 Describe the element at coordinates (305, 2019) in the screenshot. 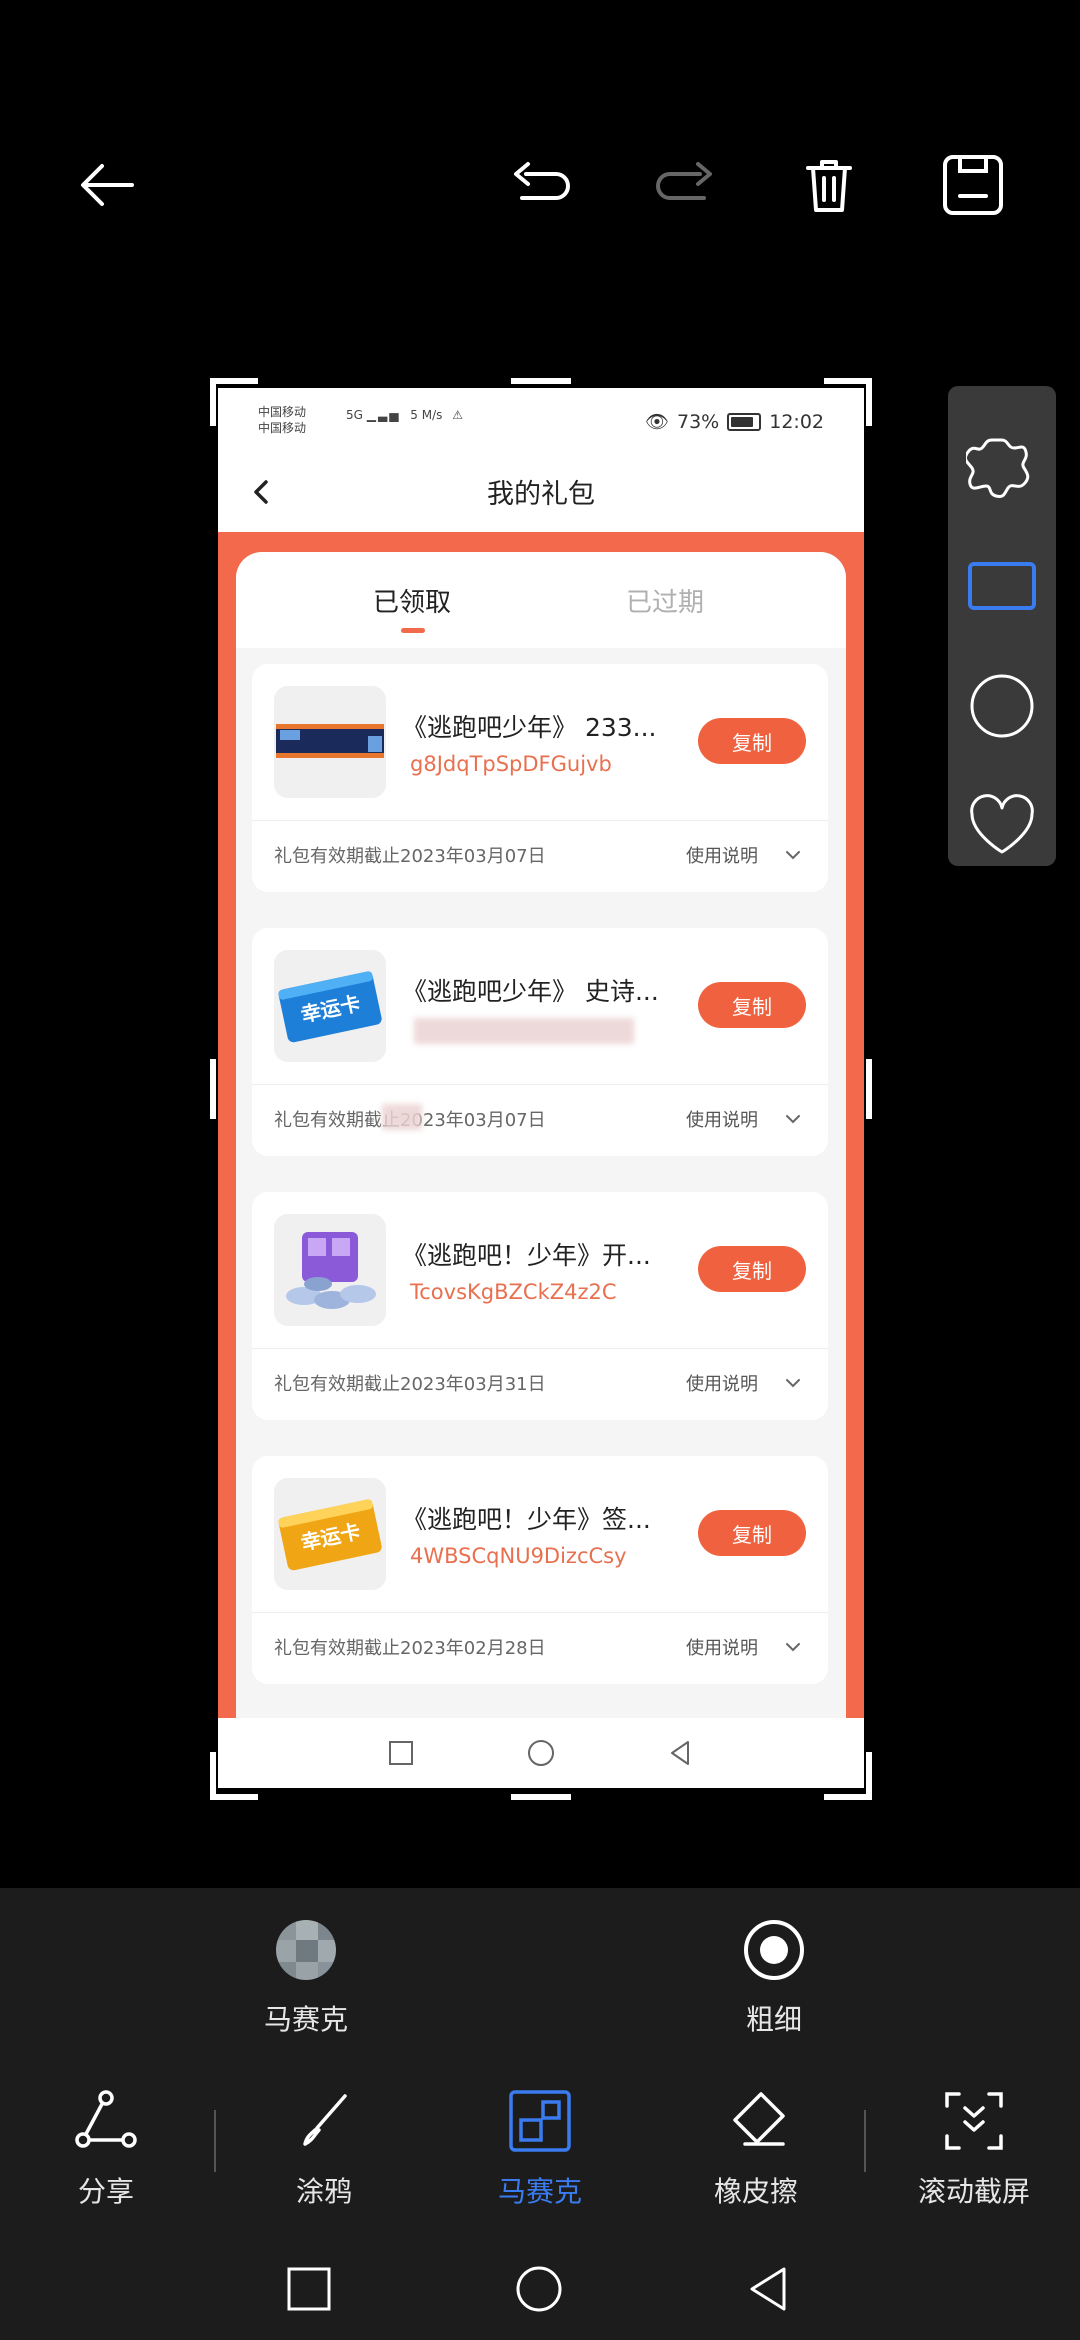

I see `mosaic-style-label: 马赛克` at that location.